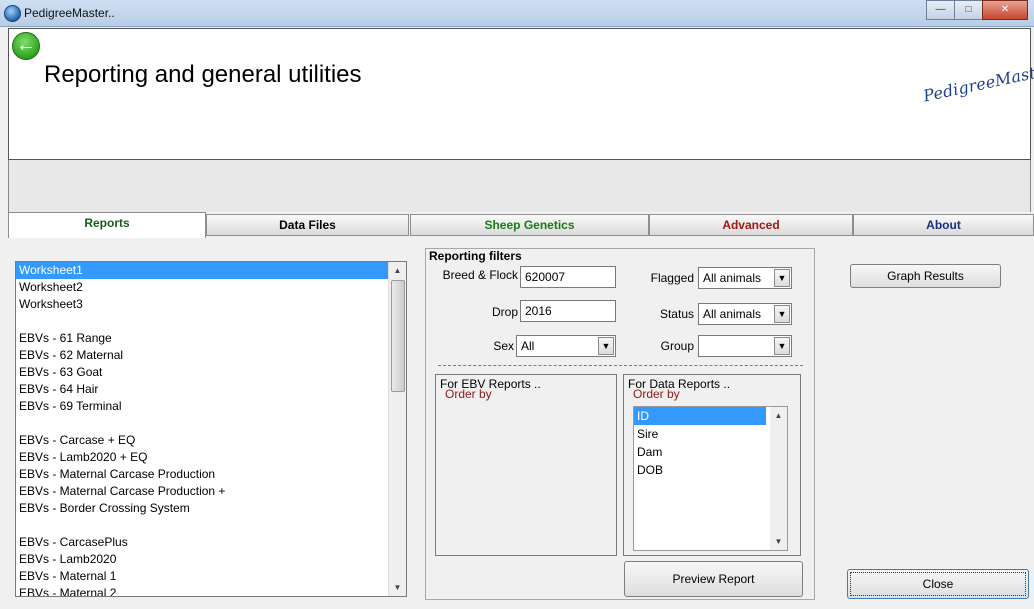 The image size is (1034, 609). Describe the element at coordinates (203, 74) in the screenshot. I see `page-title: Reporting and general utilities` at that location.